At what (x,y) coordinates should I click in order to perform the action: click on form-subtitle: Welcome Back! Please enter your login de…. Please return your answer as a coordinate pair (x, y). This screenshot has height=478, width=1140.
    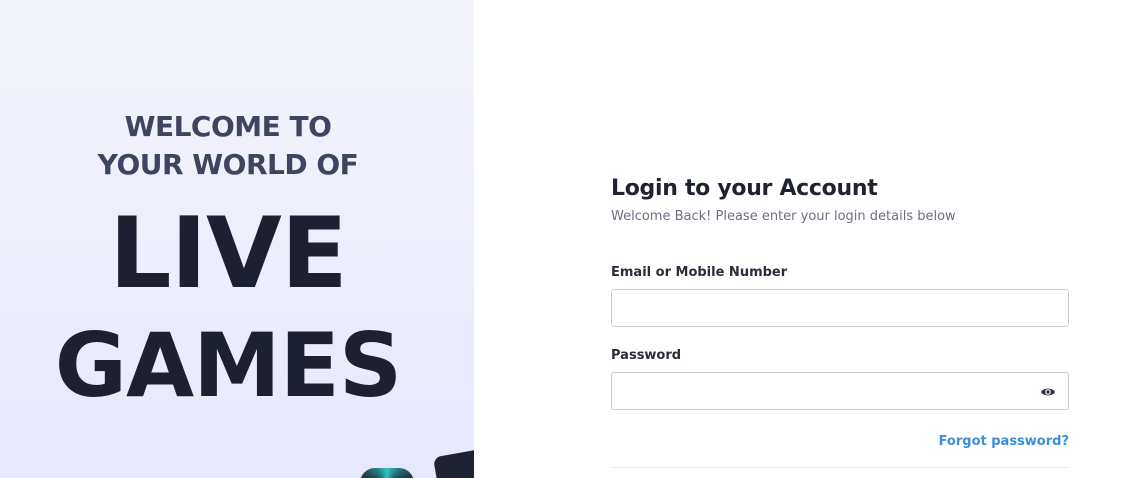
    Looking at the image, I should click on (783, 216).